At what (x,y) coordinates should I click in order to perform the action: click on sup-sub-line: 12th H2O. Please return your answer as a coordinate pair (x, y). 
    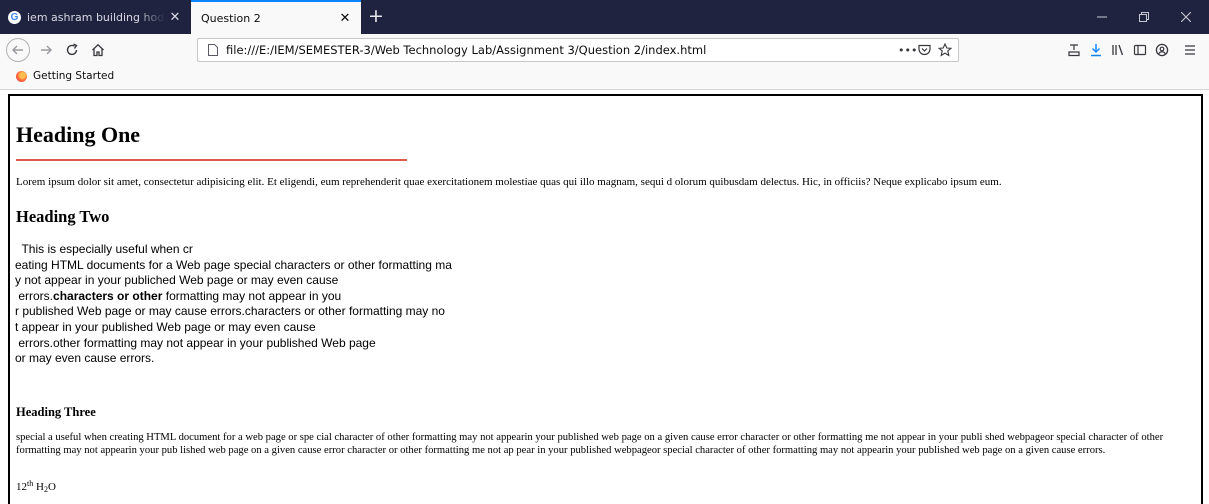
    Looking at the image, I should click on (36, 486).